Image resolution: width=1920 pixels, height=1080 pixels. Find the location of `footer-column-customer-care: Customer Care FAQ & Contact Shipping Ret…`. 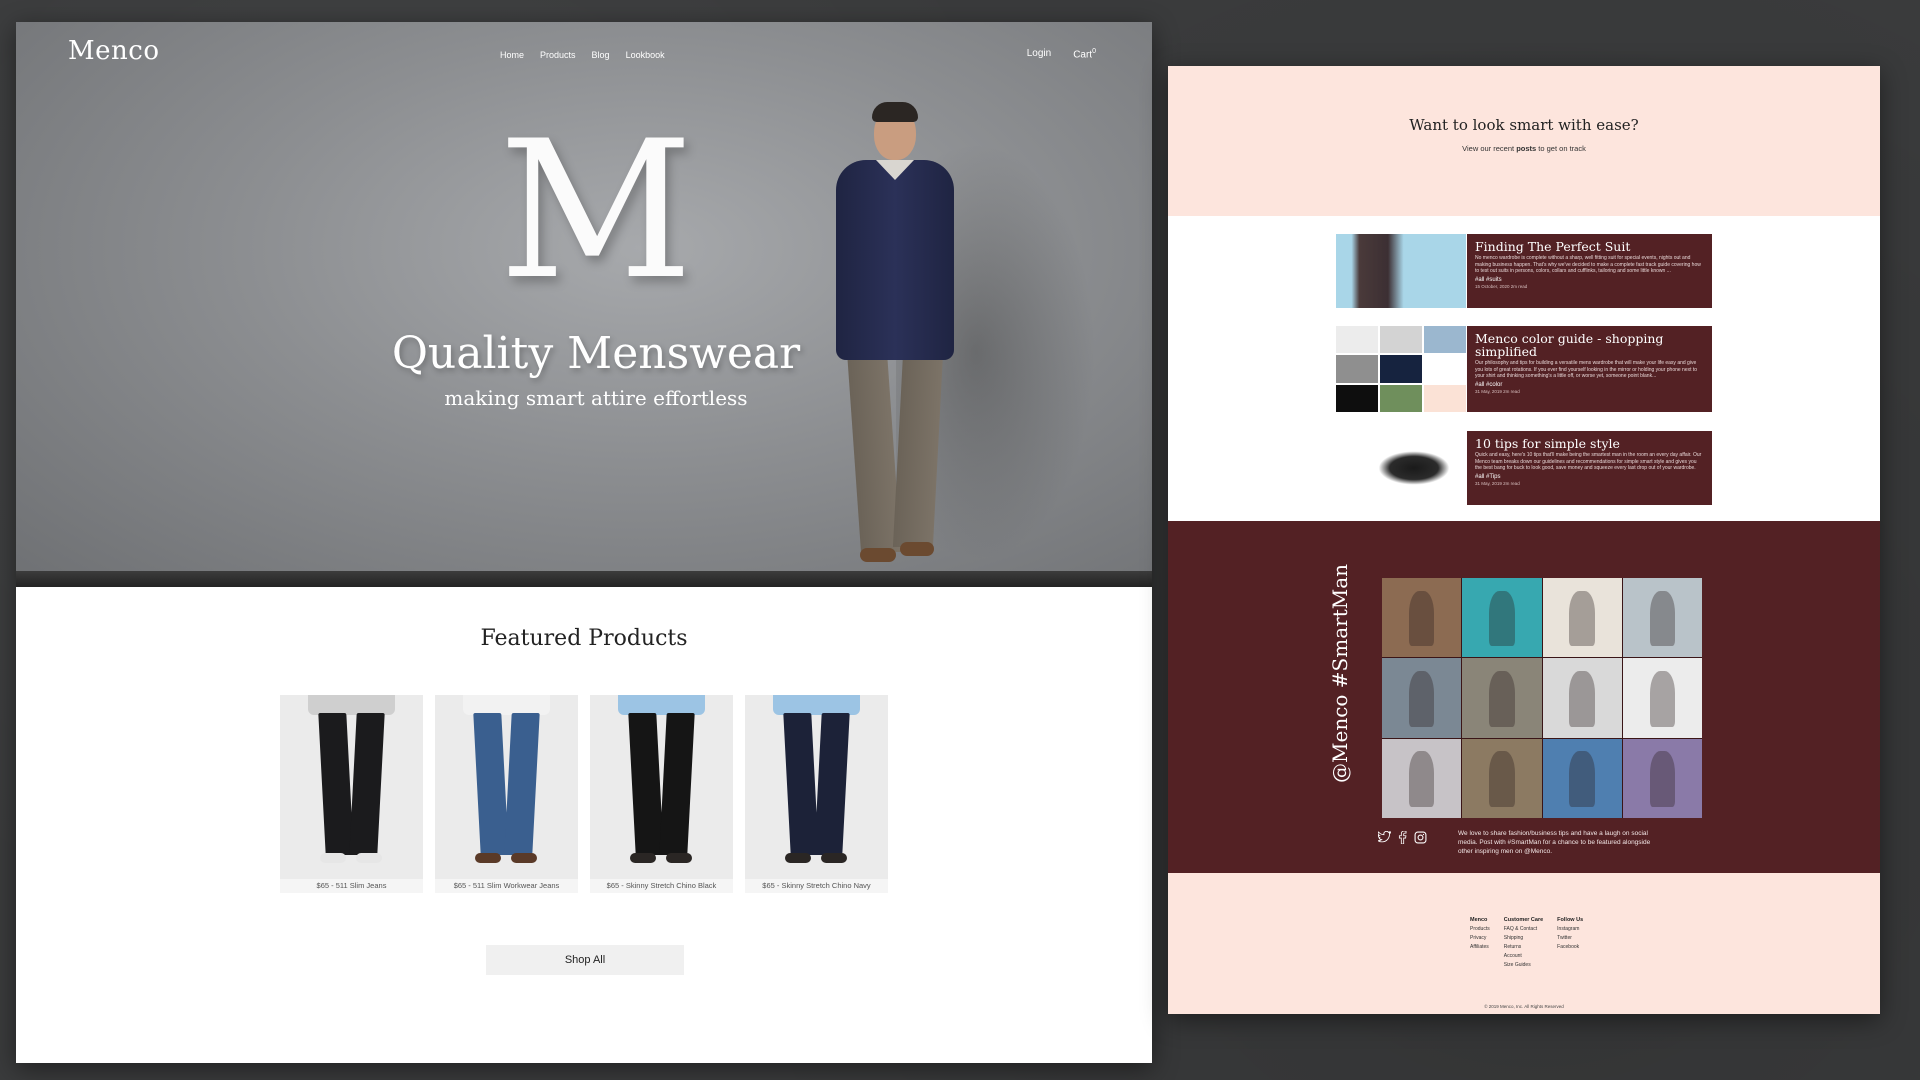

footer-column-customer-care: Customer Care FAQ & Contact Shipping Ret… is located at coordinates (1523, 942).